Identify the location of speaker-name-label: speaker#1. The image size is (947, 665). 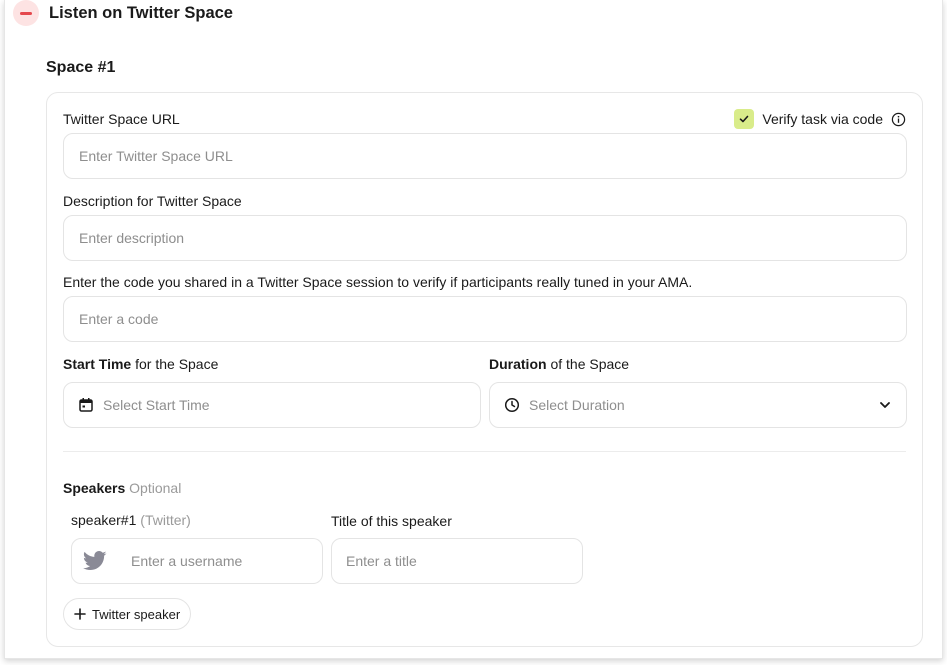
(104, 520).